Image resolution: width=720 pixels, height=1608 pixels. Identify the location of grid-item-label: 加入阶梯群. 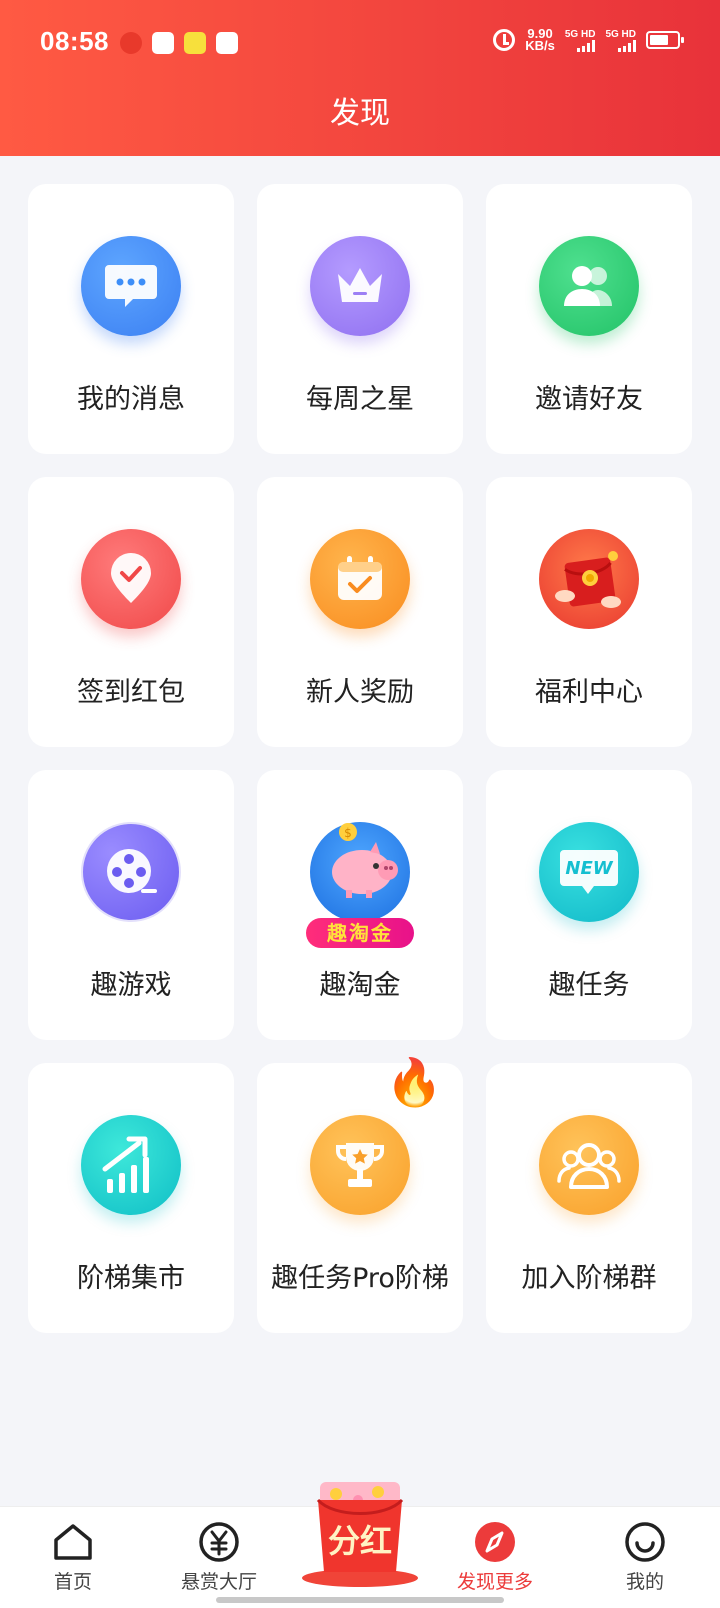
(589, 1278).